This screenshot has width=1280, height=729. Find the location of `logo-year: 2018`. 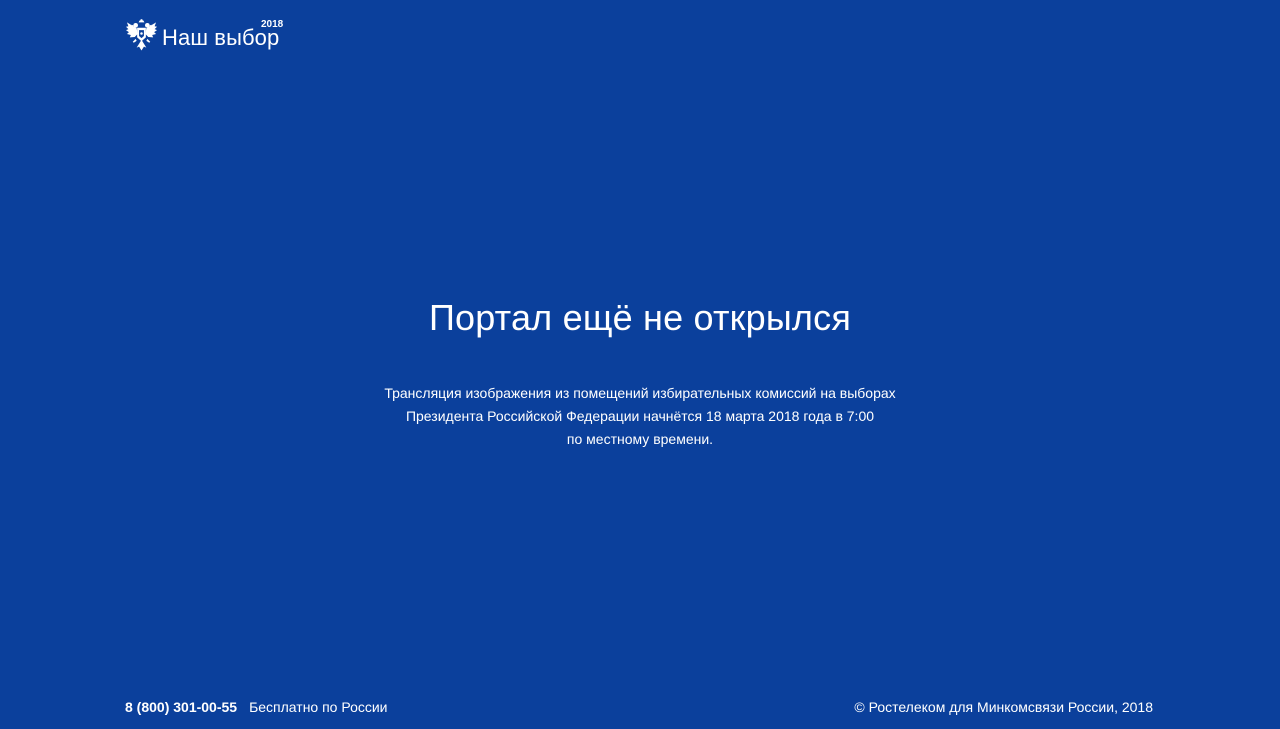

logo-year: 2018 is located at coordinates (272, 24).